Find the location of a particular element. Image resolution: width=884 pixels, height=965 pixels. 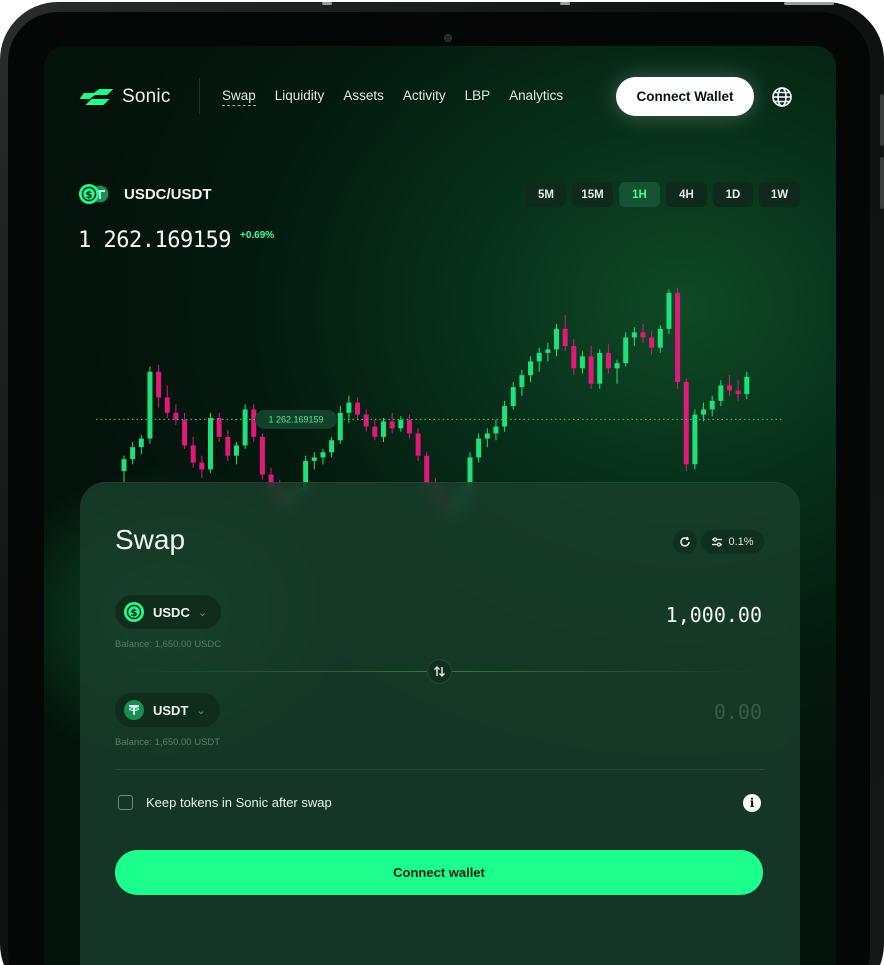

to-token-symbol: USDT is located at coordinates (171, 710).